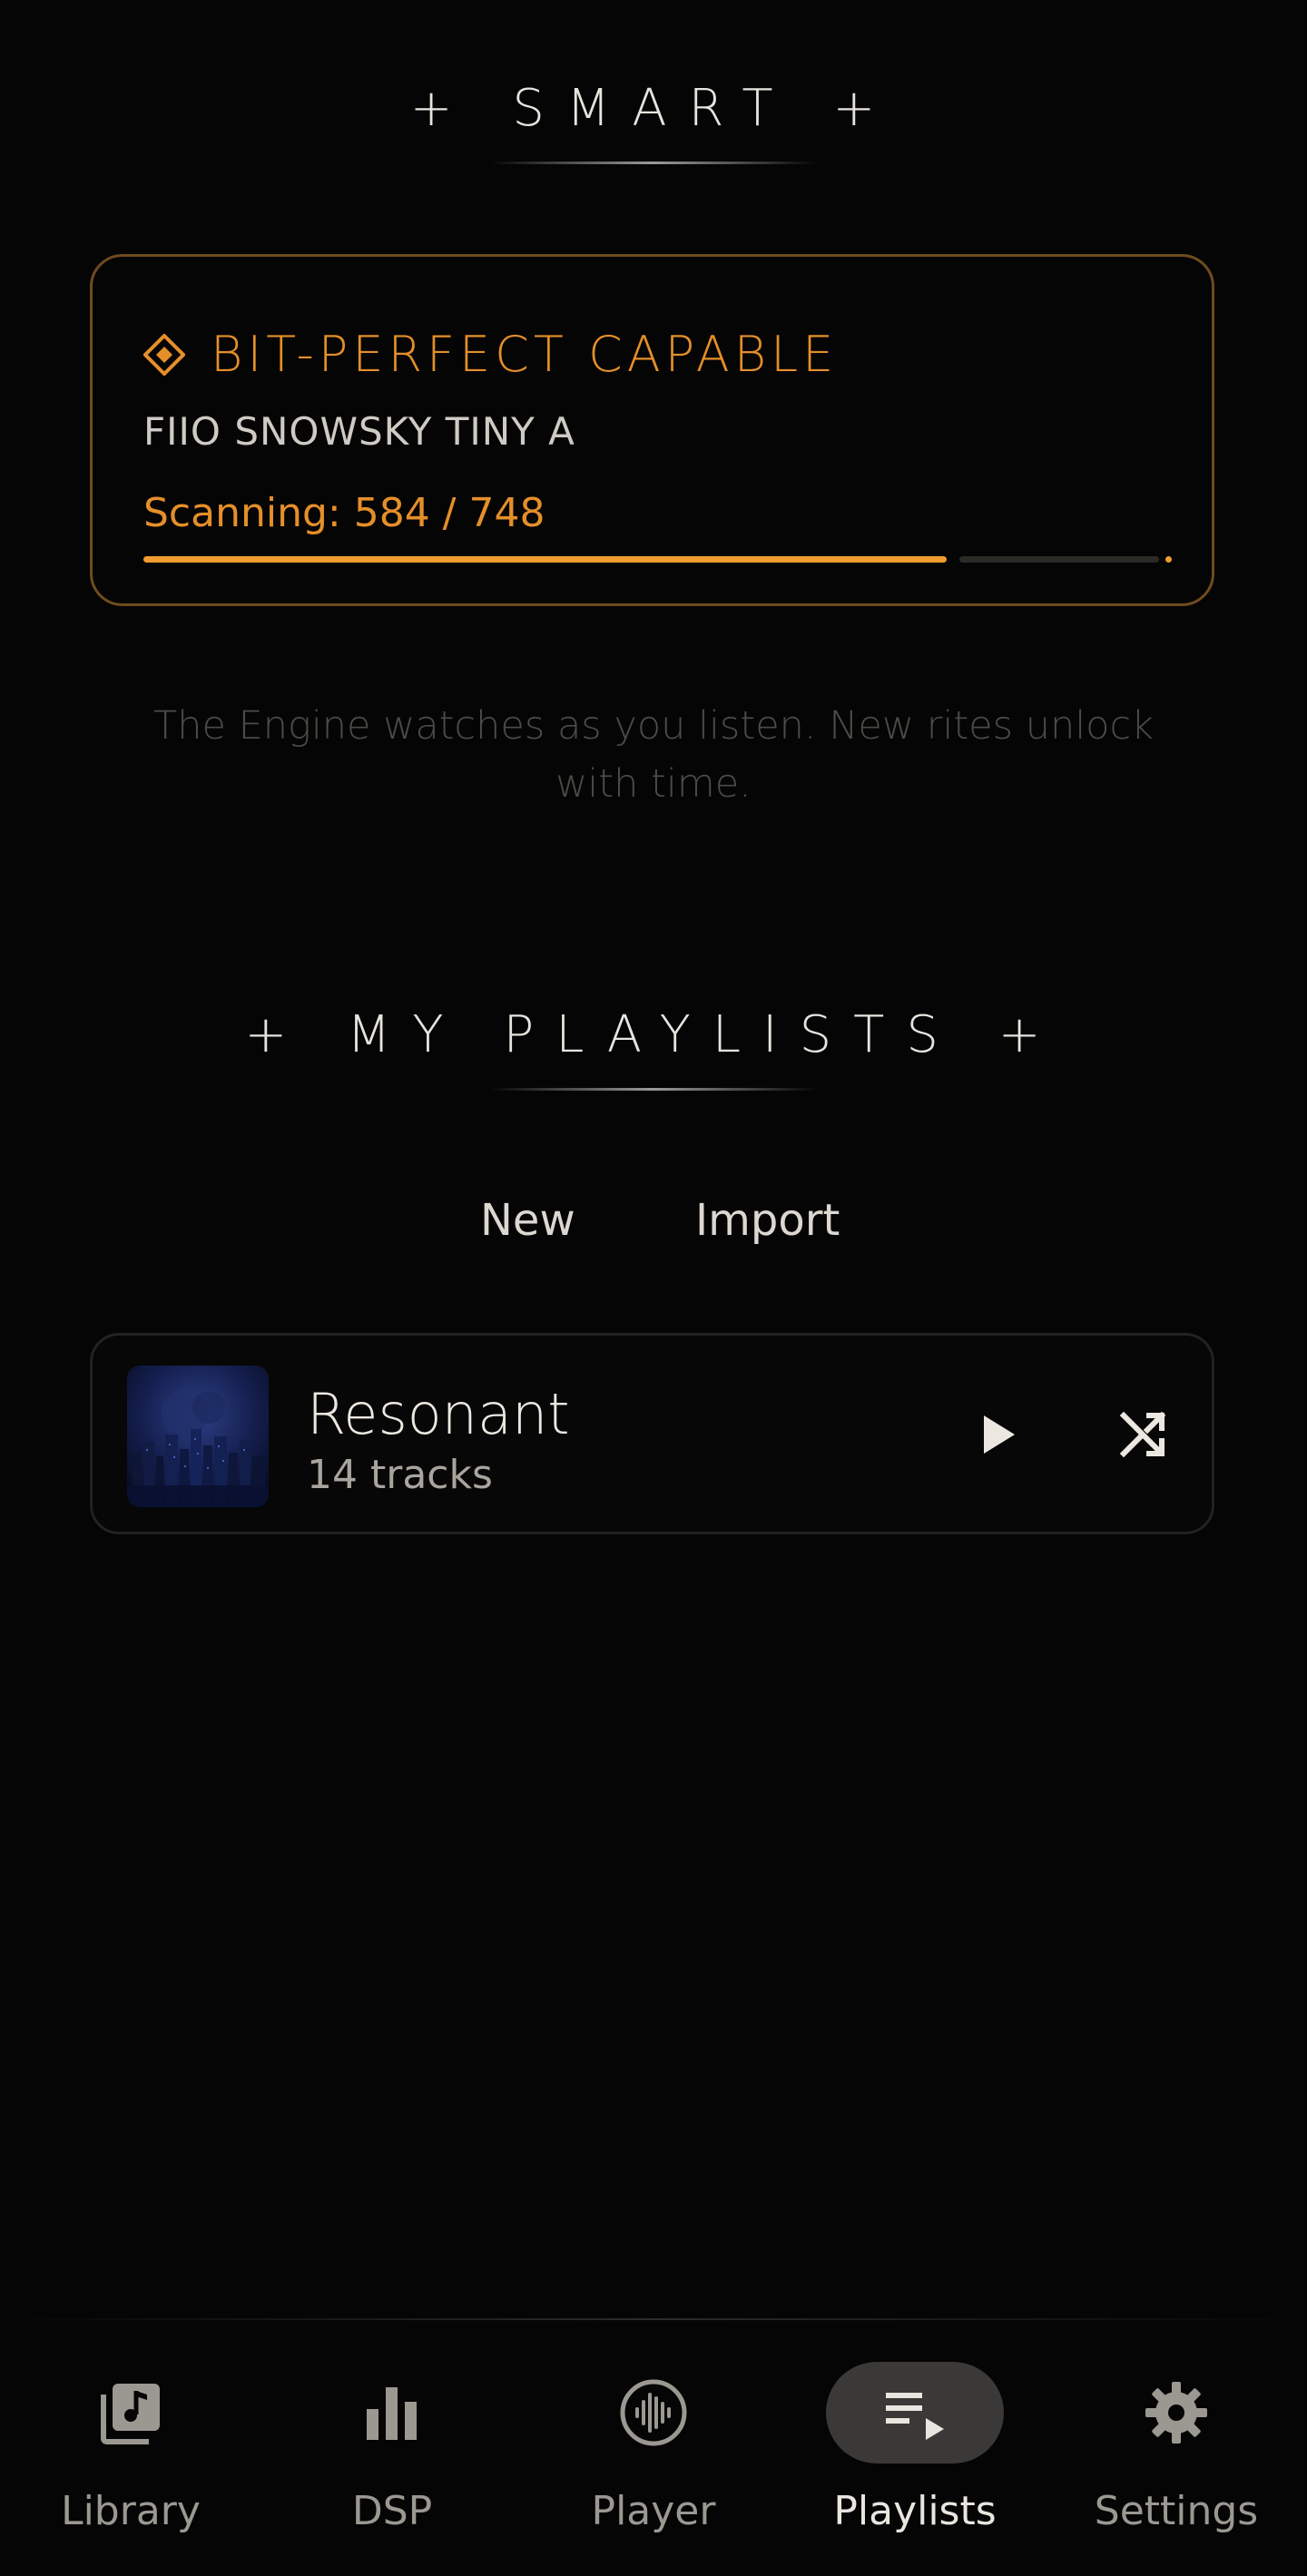  What do you see at coordinates (767, 1220) in the screenshot?
I see `import-playlist-button: Import` at bounding box center [767, 1220].